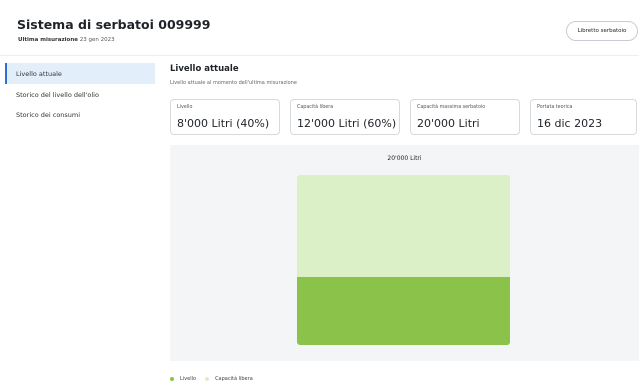  What do you see at coordinates (223, 123) in the screenshot?
I see `card-value: 8'000 Litri (40%)` at bounding box center [223, 123].